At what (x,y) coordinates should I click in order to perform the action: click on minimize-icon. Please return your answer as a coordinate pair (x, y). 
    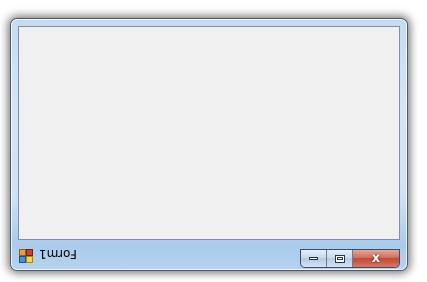
    Looking at the image, I should click on (313, 258).